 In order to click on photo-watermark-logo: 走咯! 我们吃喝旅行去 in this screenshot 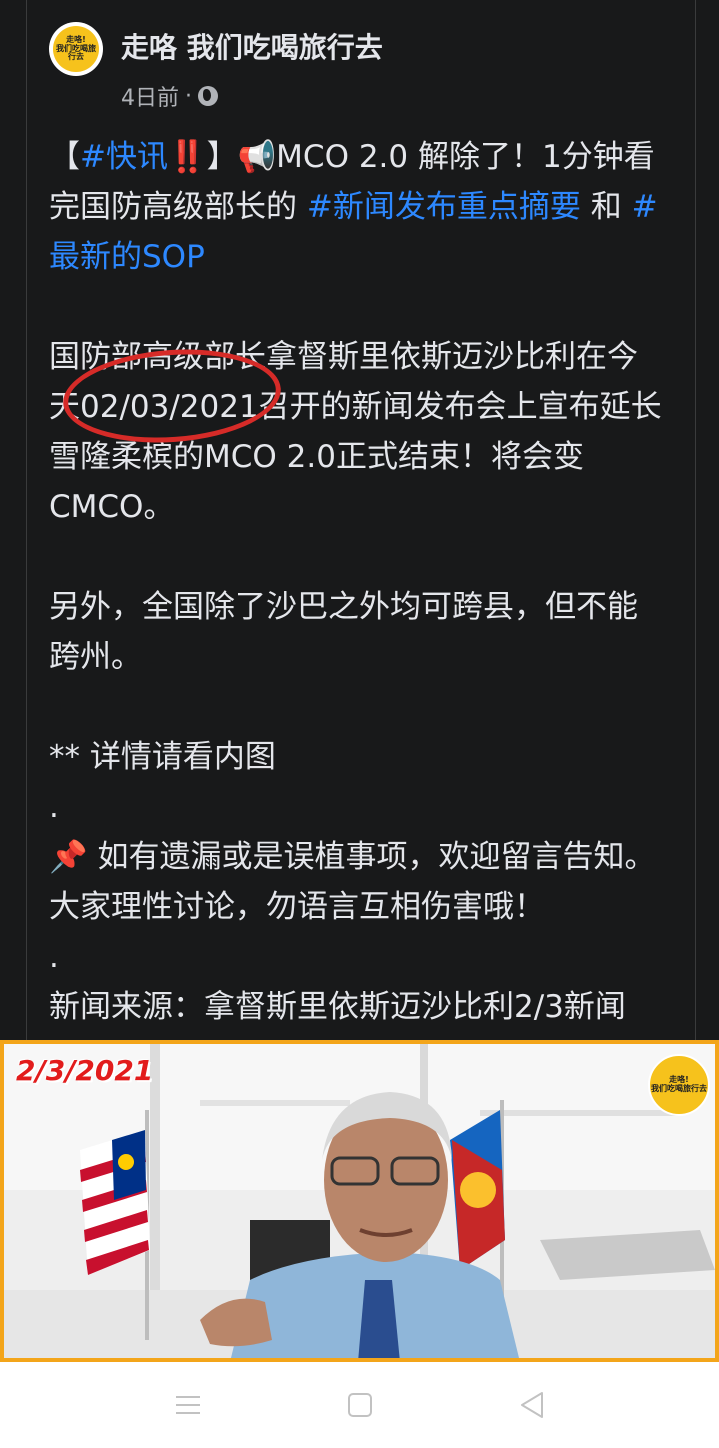, I will do `click(679, 1085)`.